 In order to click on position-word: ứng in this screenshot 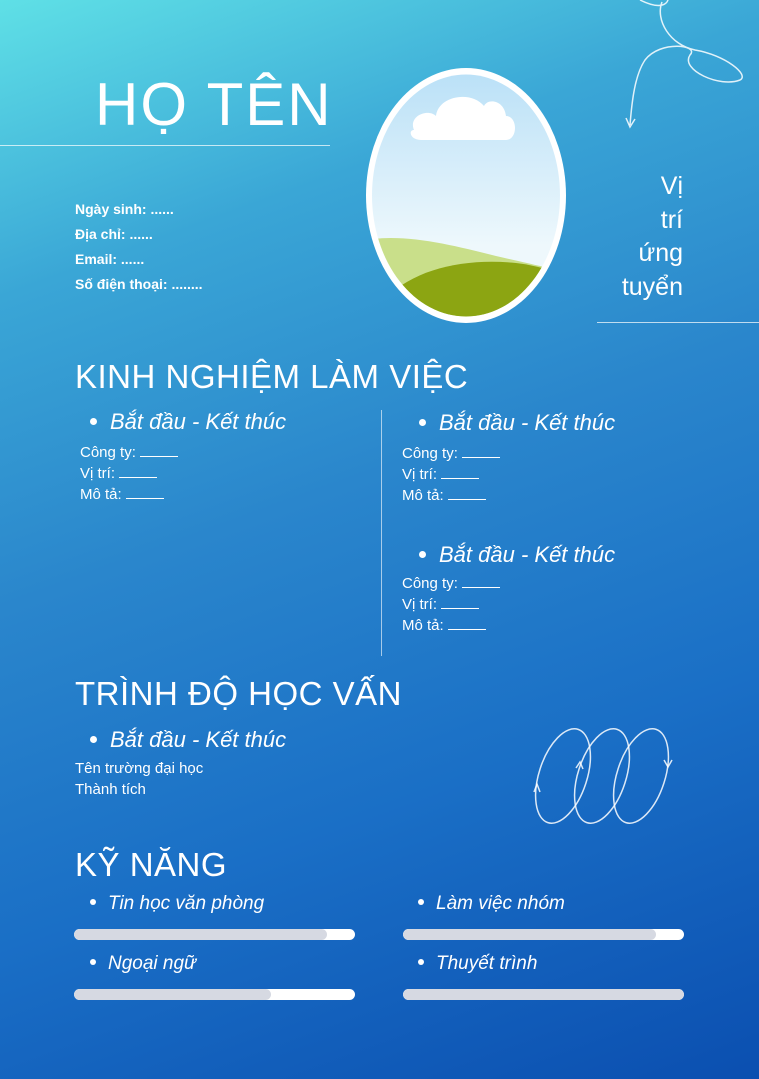, I will do `click(660, 253)`.